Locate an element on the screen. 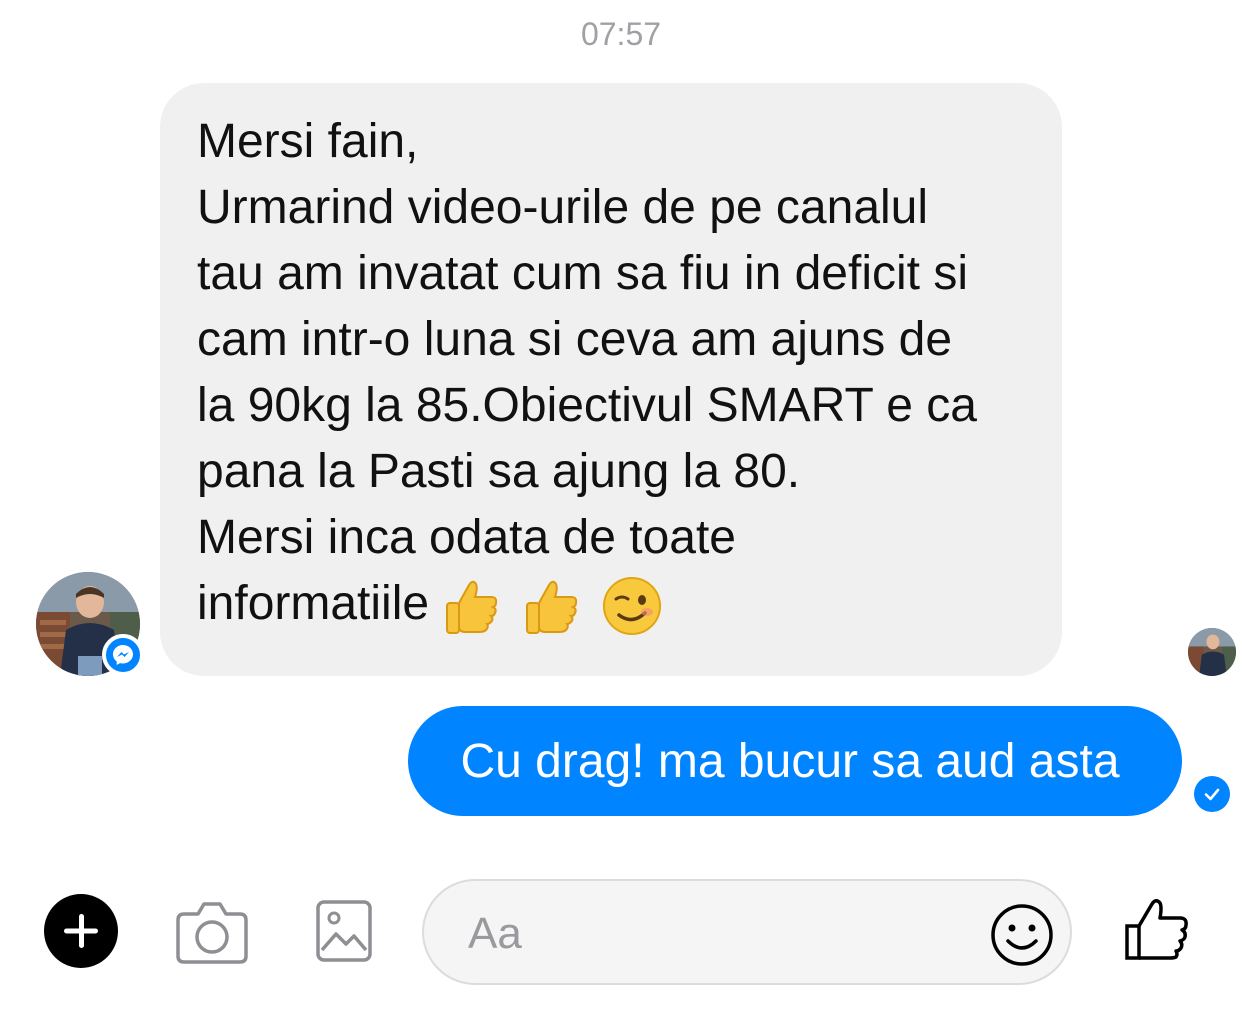  message-line: tau am invatat cum sa fiu in deficit si is located at coordinates (582, 273).